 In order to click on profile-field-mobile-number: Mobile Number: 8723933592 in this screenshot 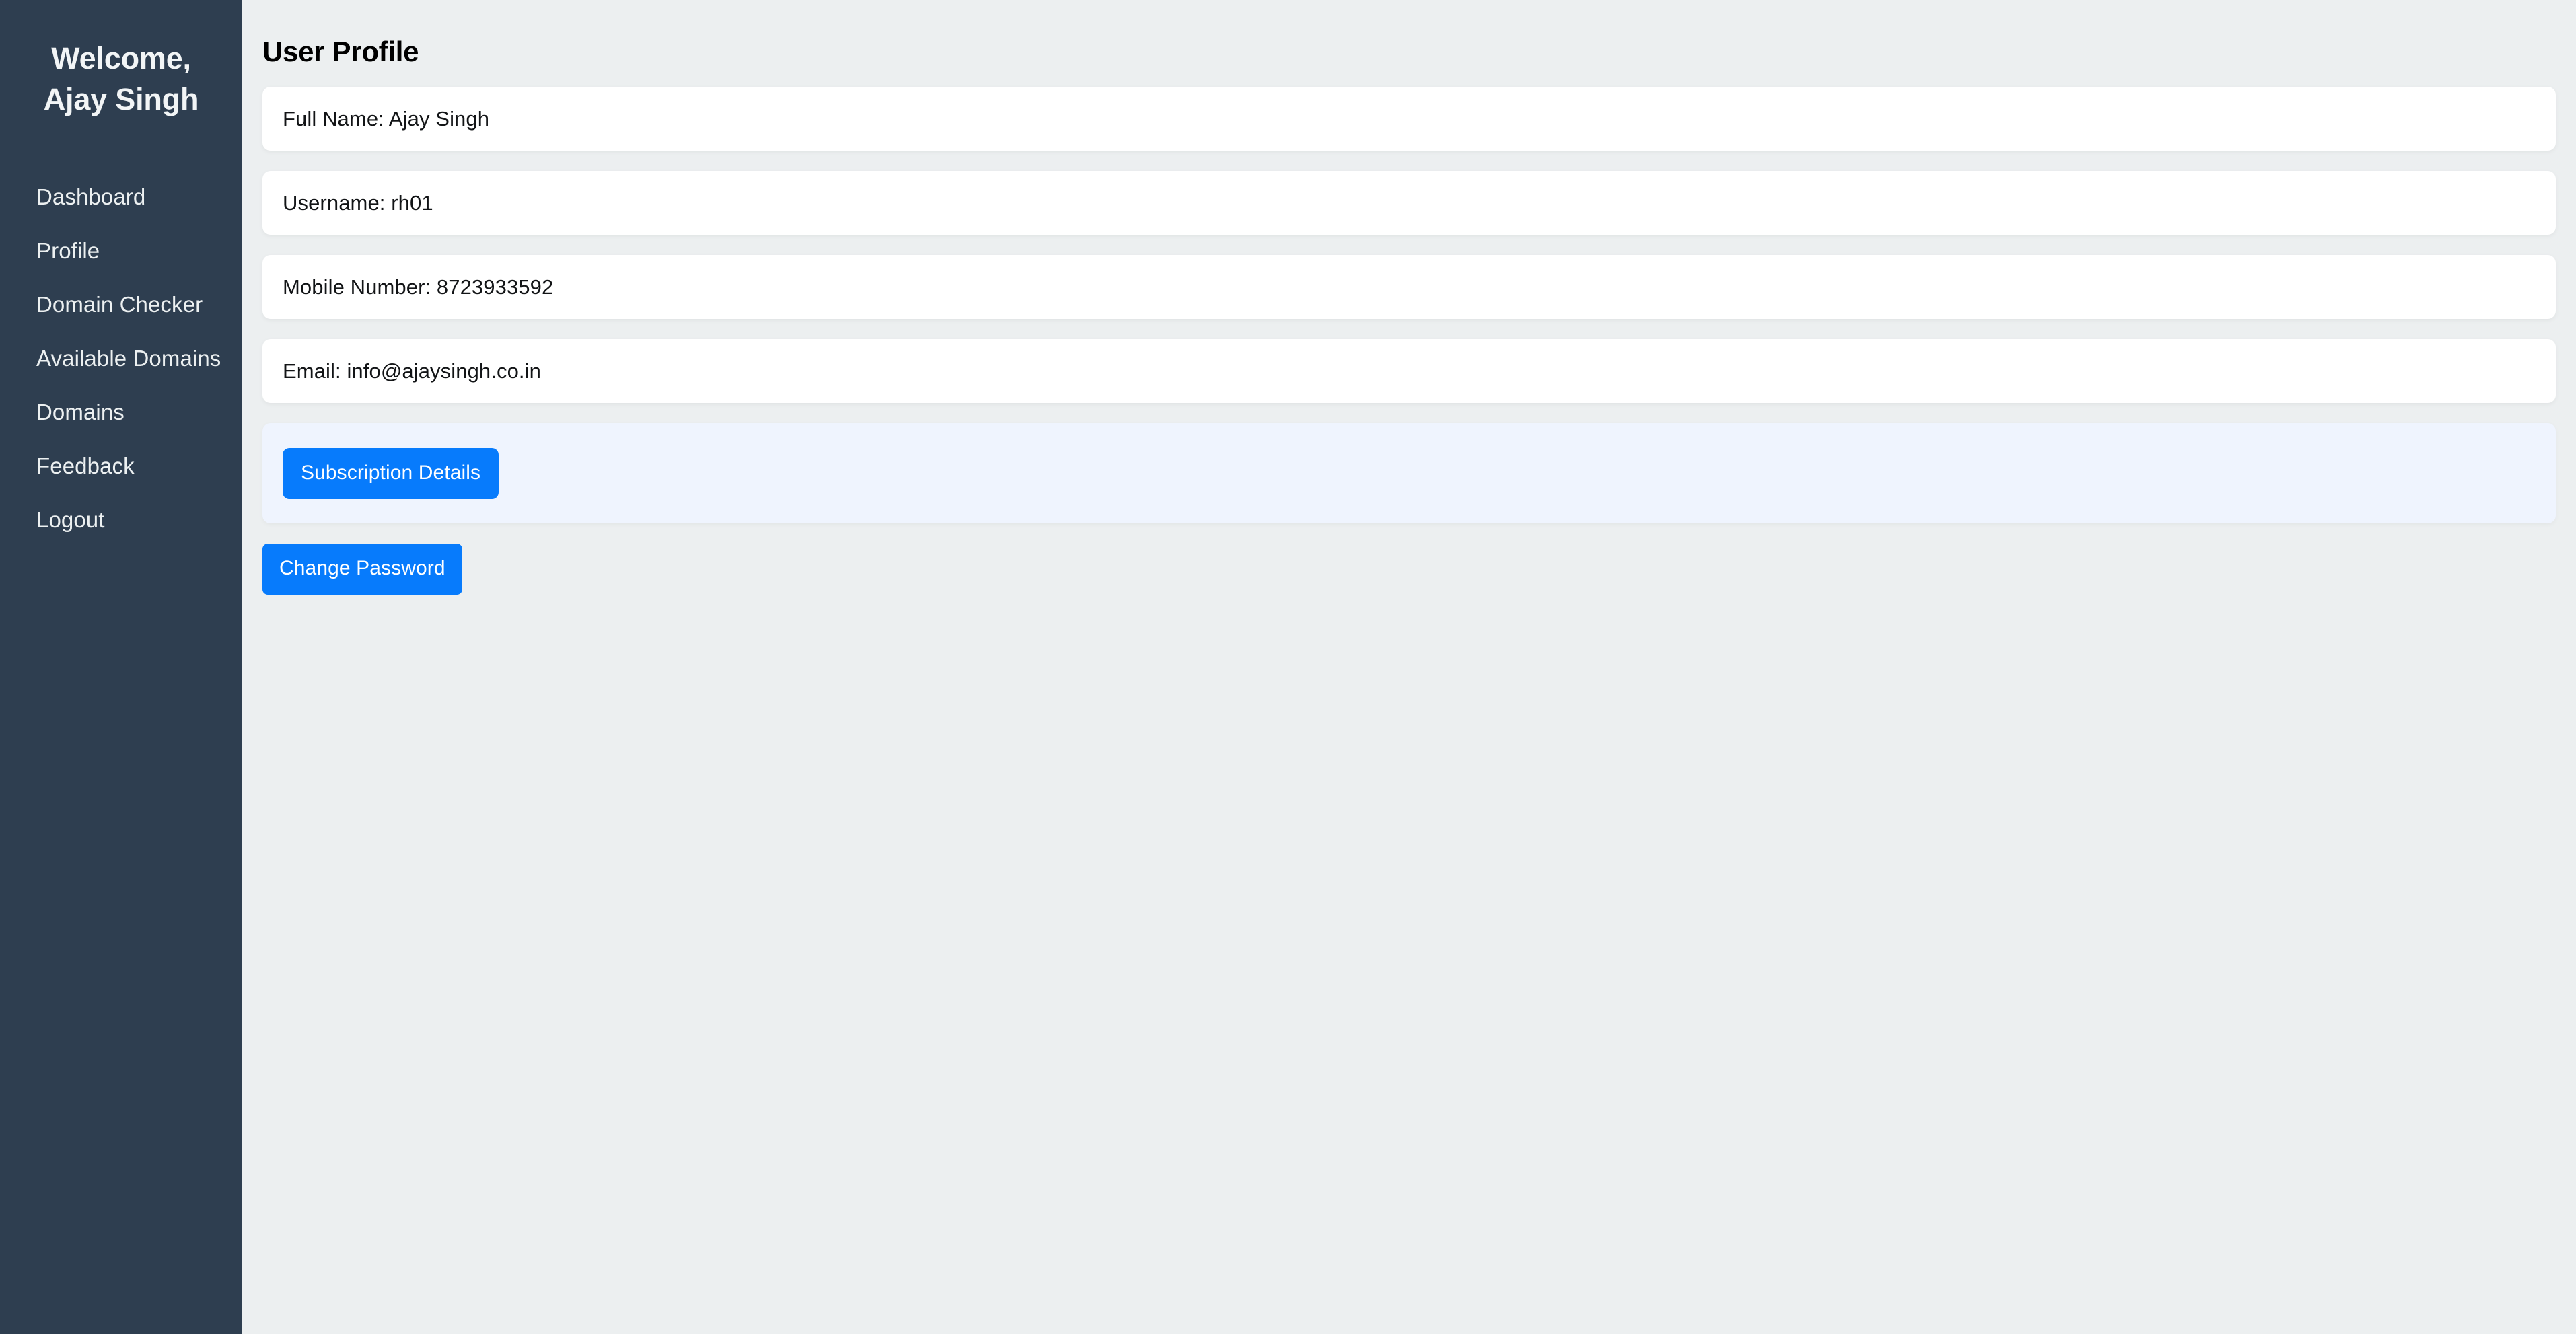, I will do `click(1409, 287)`.